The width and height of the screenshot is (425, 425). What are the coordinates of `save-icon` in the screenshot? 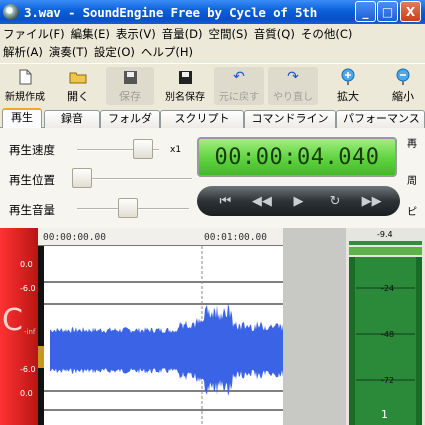 It's located at (130, 77).